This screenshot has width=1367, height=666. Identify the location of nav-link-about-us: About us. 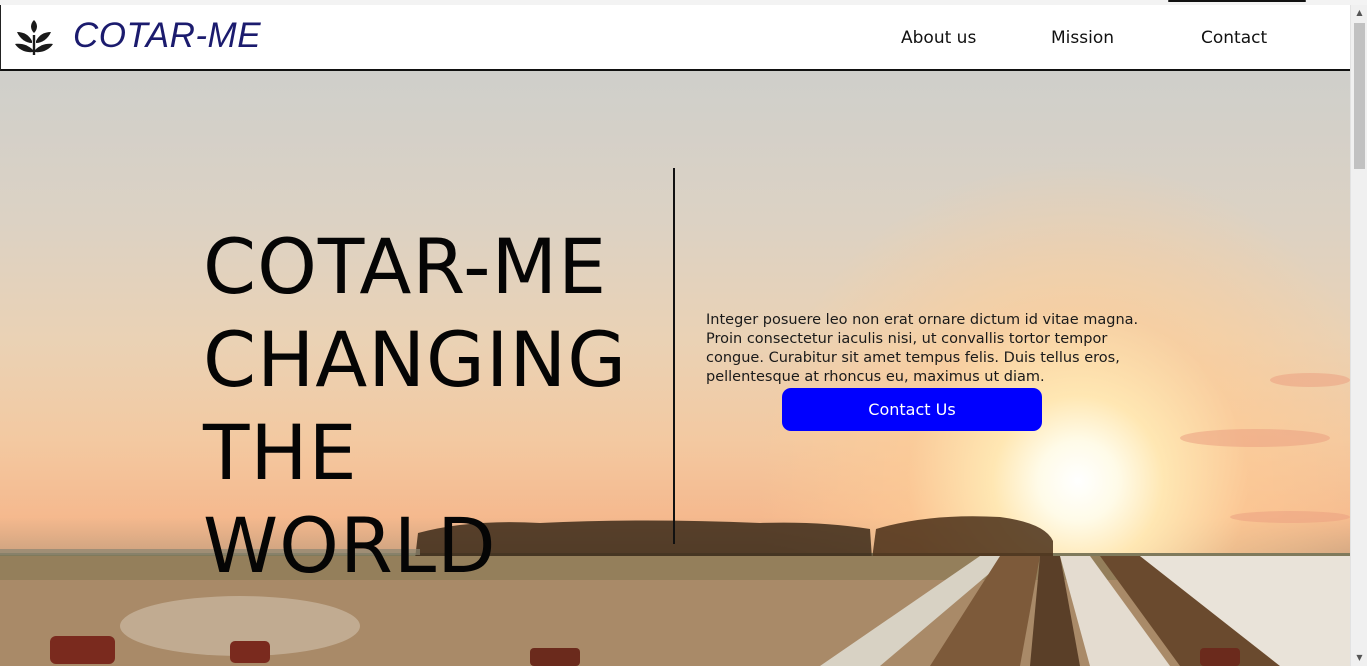
(938, 38).